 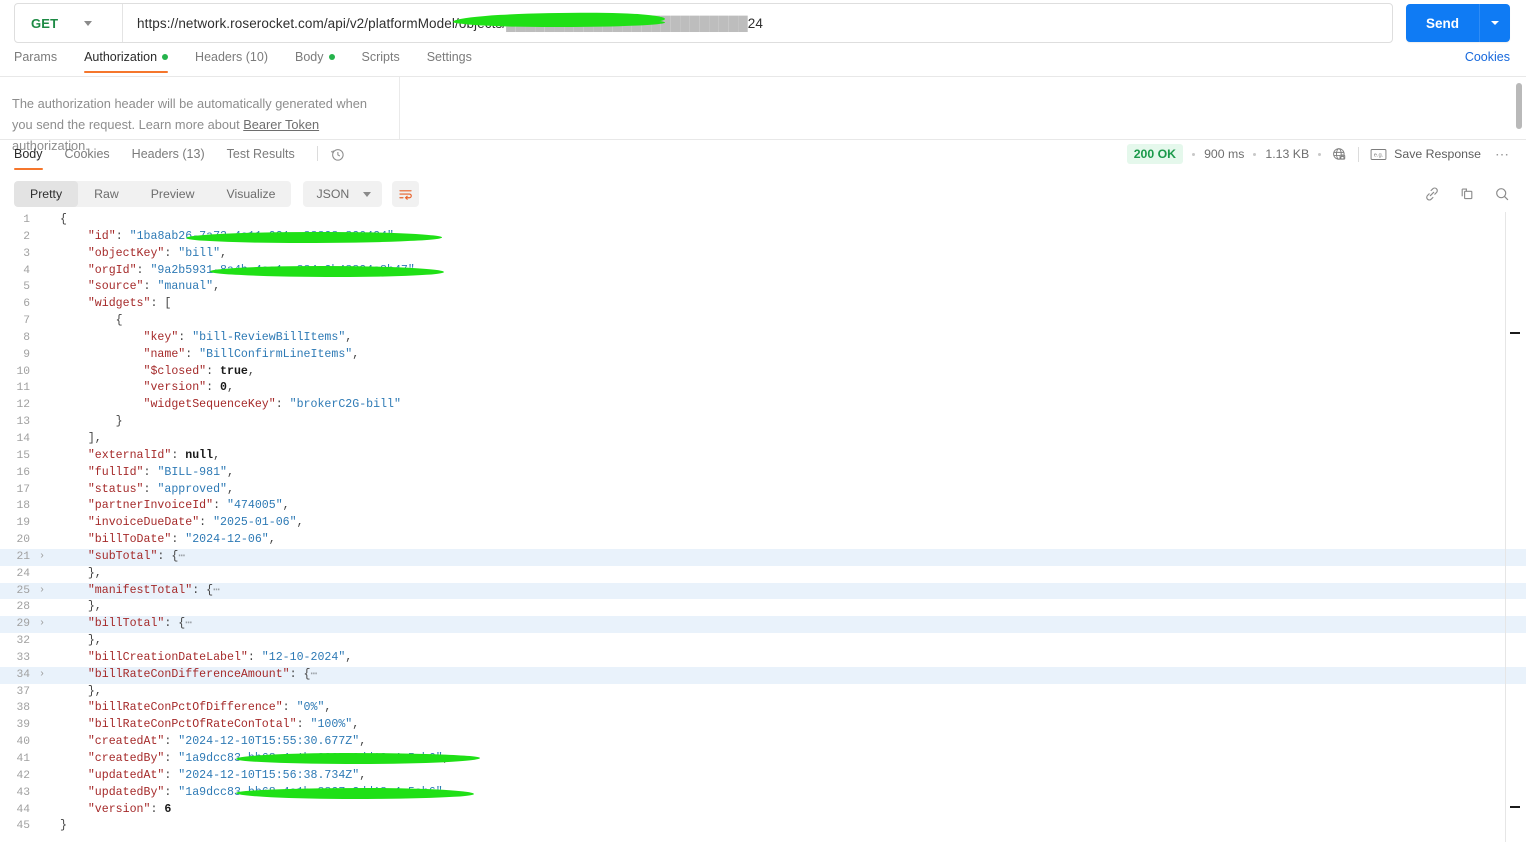 What do you see at coordinates (1339, 154) in the screenshot?
I see `globe-lock-icon` at bounding box center [1339, 154].